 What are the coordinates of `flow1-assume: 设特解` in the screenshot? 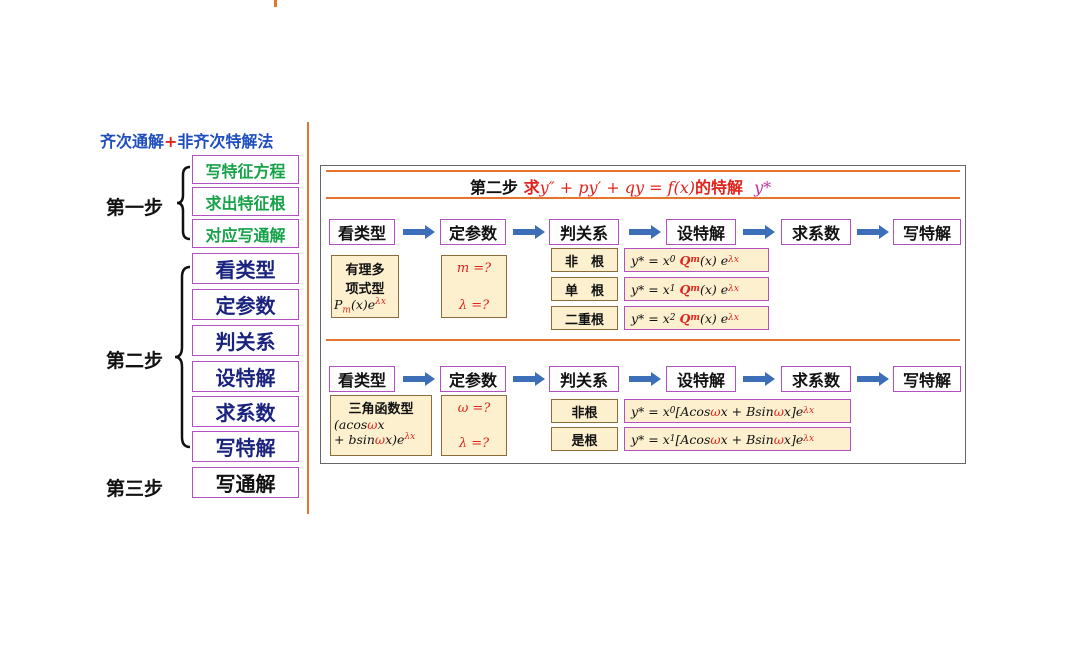 It's located at (701, 232).